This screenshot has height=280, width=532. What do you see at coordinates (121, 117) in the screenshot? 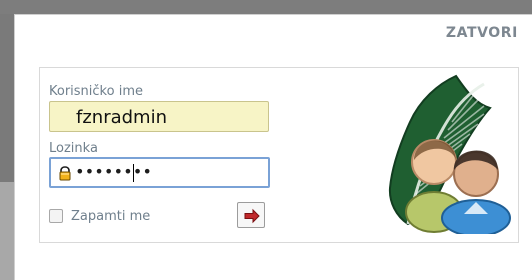
I see `username-value: fznradmin` at bounding box center [121, 117].